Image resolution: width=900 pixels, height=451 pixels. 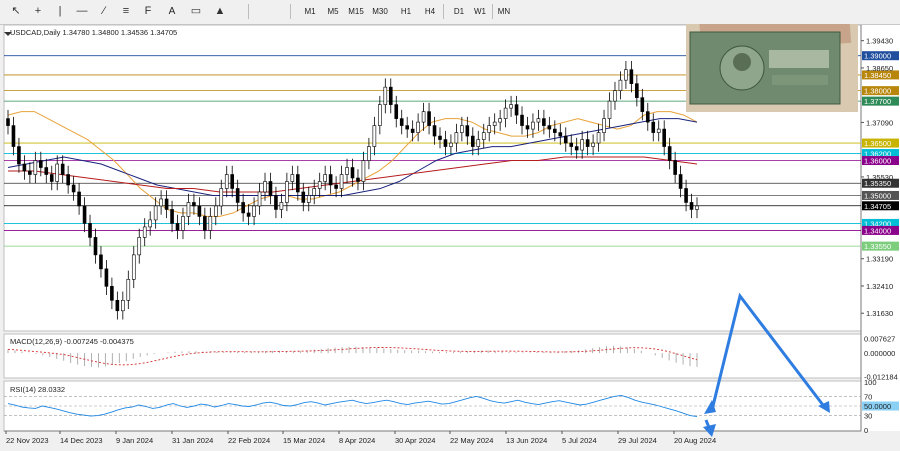 What do you see at coordinates (459, 11) in the screenshot?
I see `timeframe-d1: D1` at bounding box center [459, 11].